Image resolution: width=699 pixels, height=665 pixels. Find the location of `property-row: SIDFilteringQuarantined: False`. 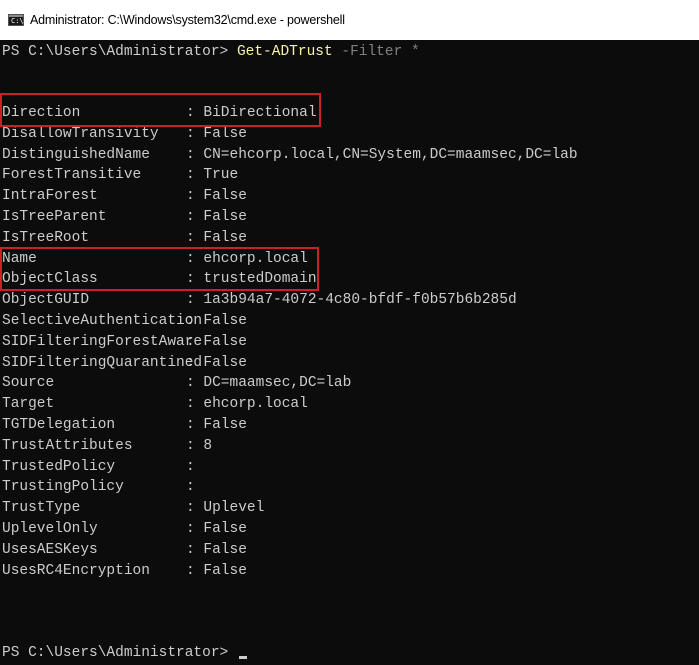

property-row: SIDFilteringQuarantined: False is located at coordinates (124, 363).